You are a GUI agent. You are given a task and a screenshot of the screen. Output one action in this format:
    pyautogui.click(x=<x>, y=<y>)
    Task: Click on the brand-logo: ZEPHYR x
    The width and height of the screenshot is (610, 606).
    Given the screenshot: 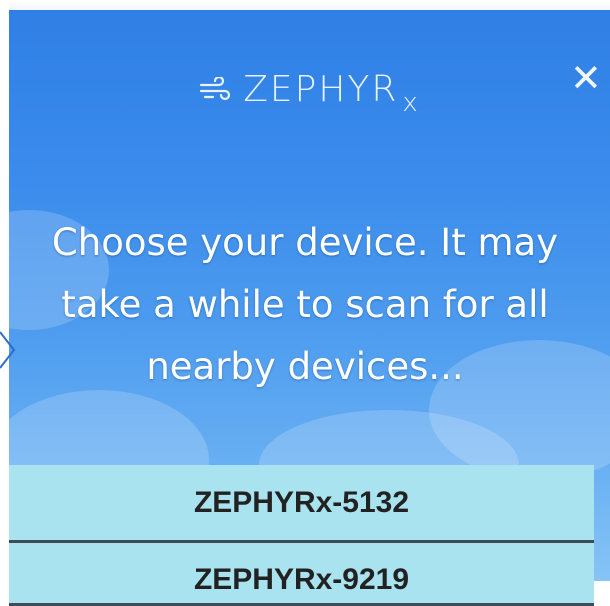 What is the action you would take?
    pyautogui.click(x=309, y=91)
    